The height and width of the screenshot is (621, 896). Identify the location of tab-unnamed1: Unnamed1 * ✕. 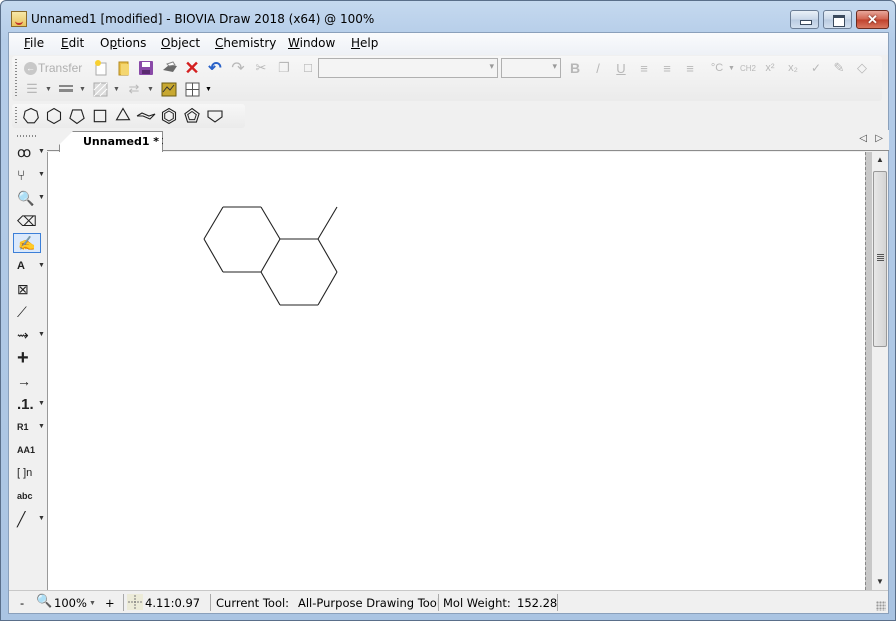
(111, 141).